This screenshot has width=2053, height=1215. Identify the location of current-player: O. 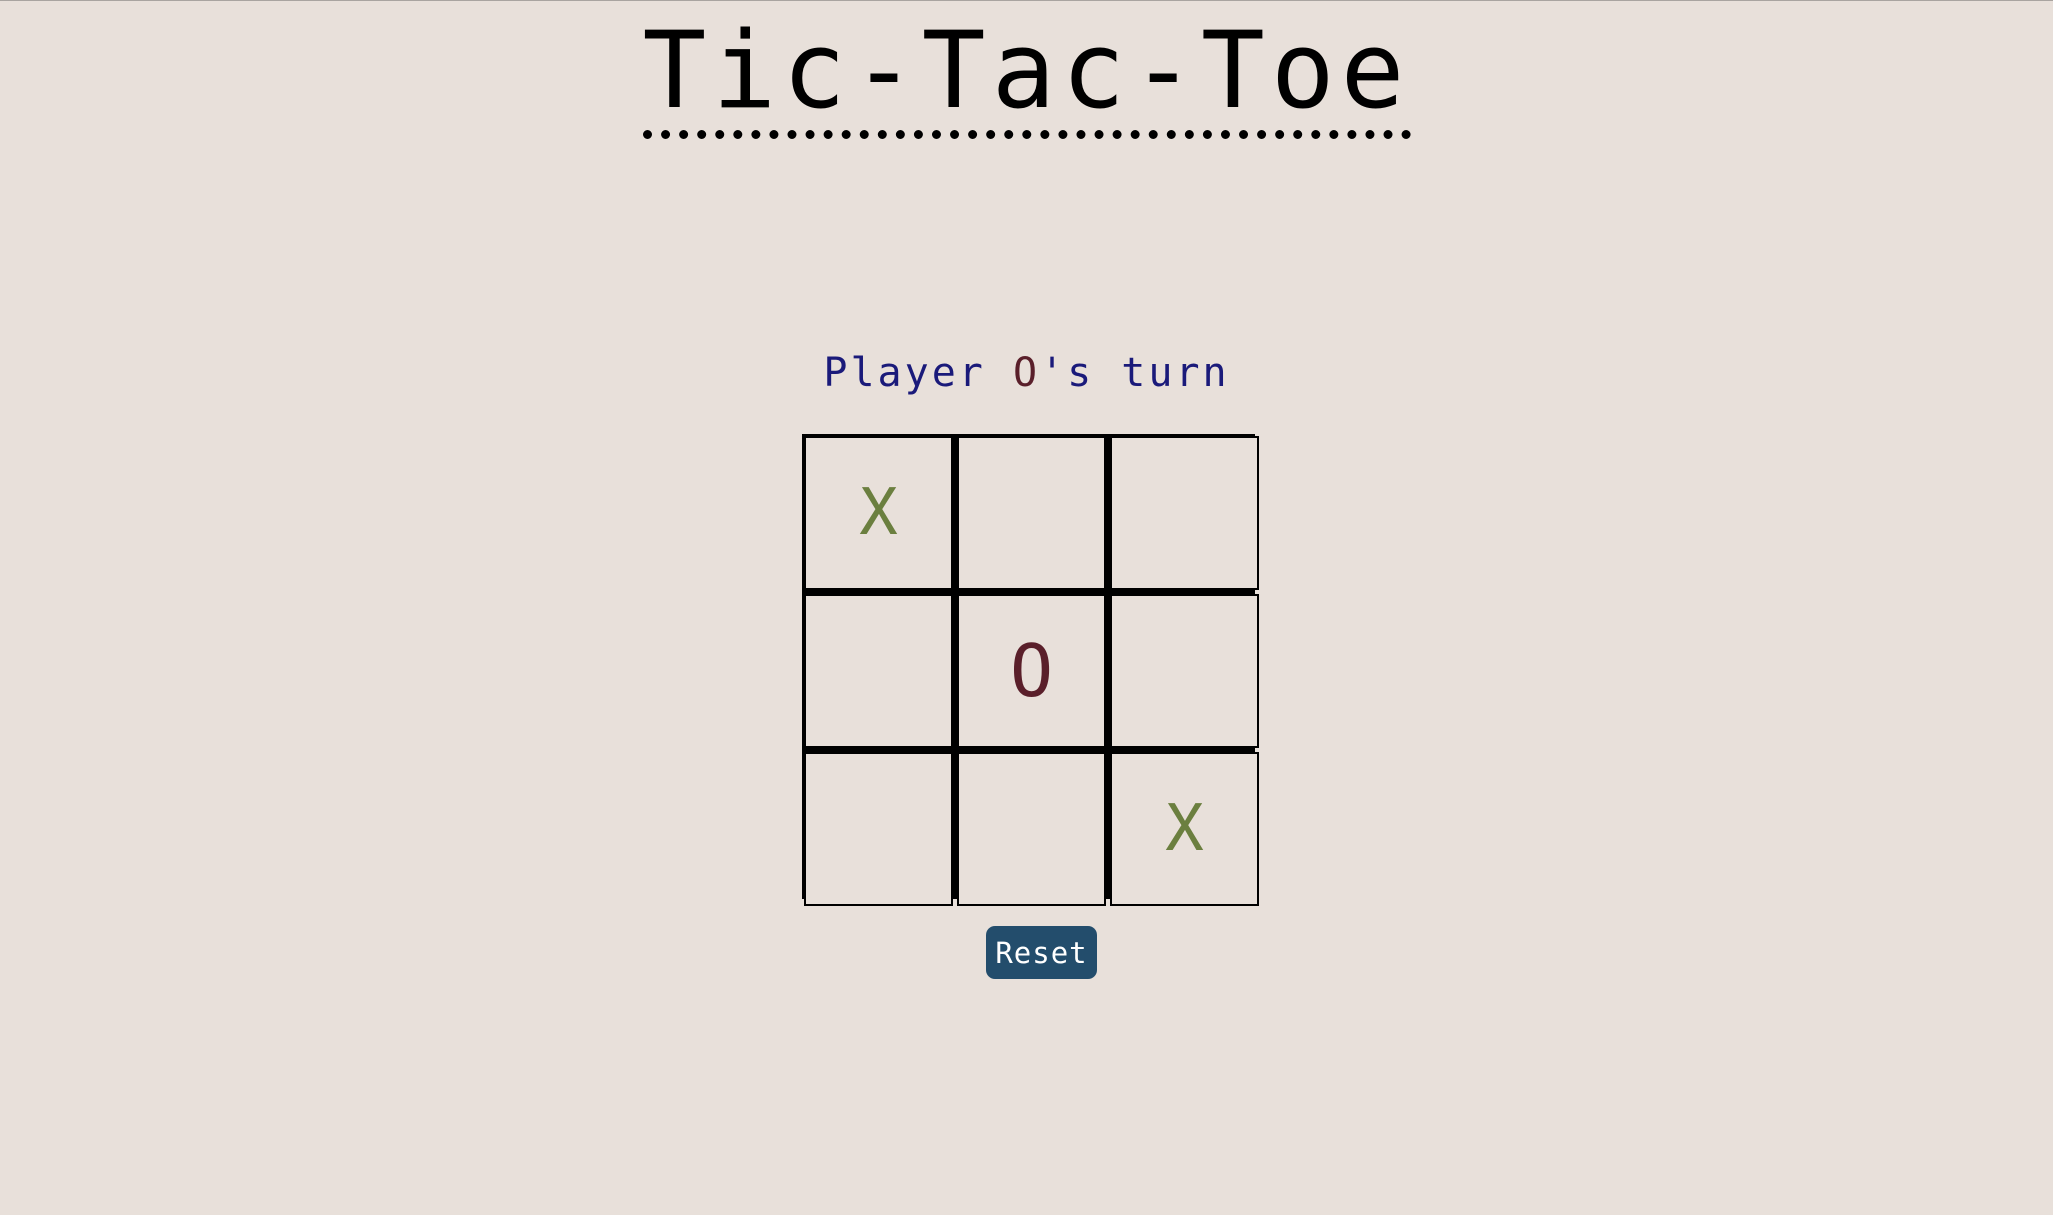
(1026, 373).